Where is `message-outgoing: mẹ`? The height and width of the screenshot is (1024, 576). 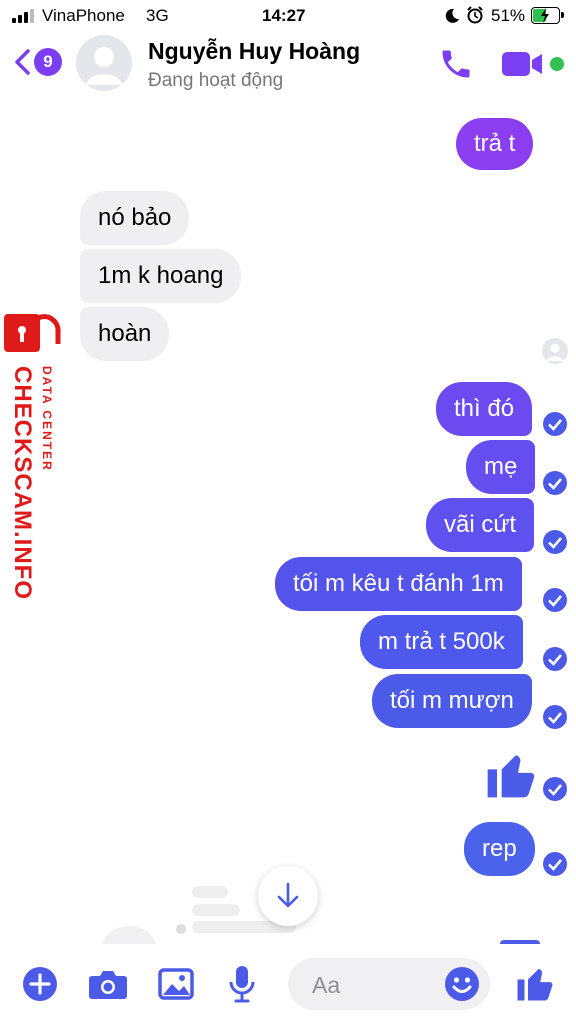 message-outgoing: mẹ is located at coordinates (501, 467).